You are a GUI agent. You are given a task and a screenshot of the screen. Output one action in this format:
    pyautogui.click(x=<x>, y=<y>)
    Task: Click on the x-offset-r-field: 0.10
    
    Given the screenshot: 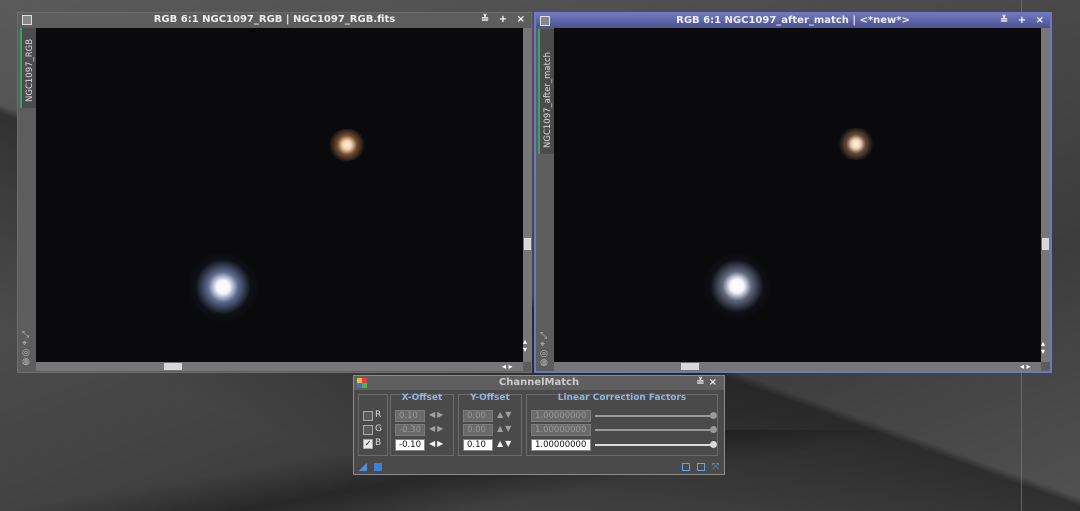 What is the action you would take?
    pyautogui.click(x=410, y=416)
    